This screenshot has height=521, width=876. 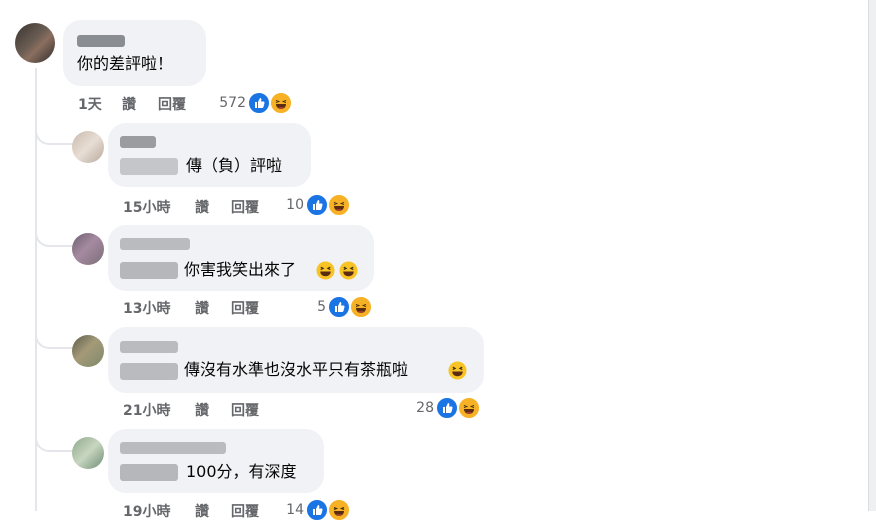 I want to click on reply-bubble: 100分，有深度, so click(x=216, y=461).